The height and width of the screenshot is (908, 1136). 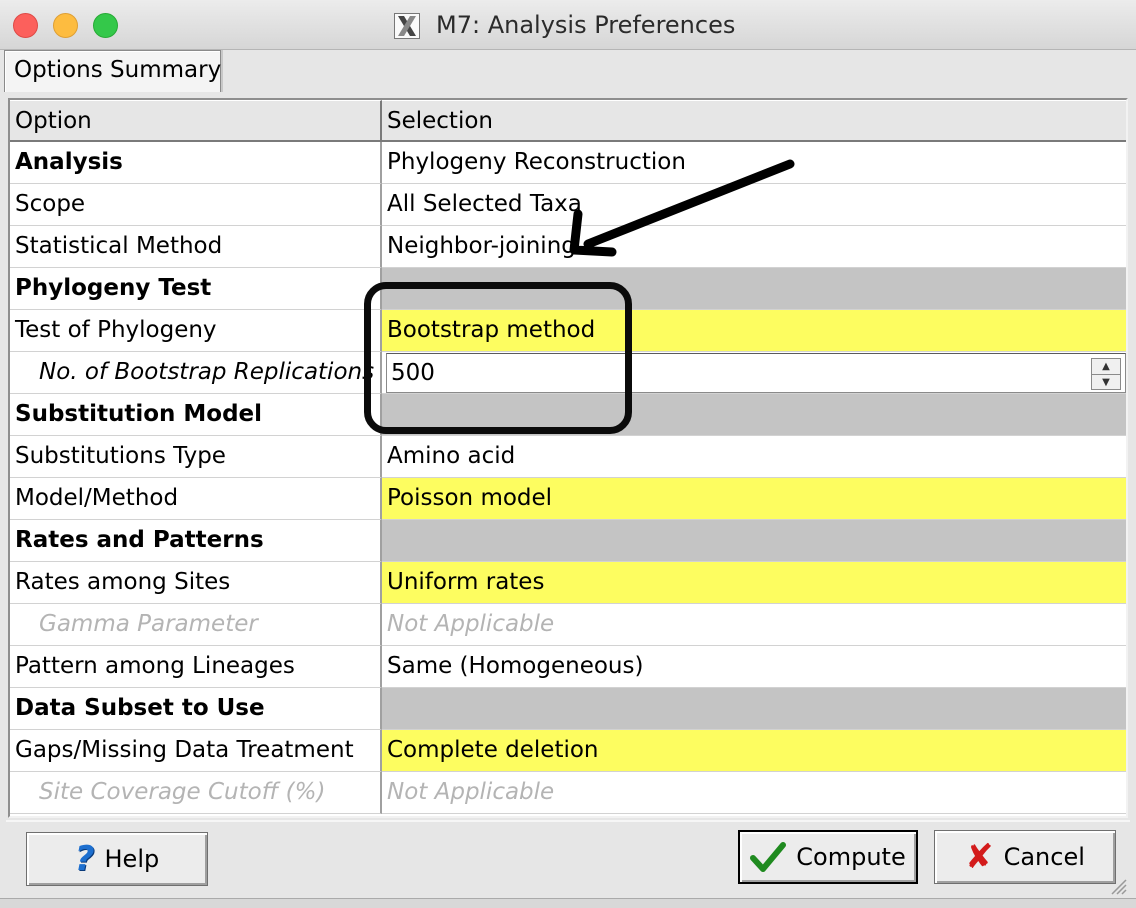 I want to click on table-row: Gamma Parameter Not Applicable, so click(x=568, y=625).